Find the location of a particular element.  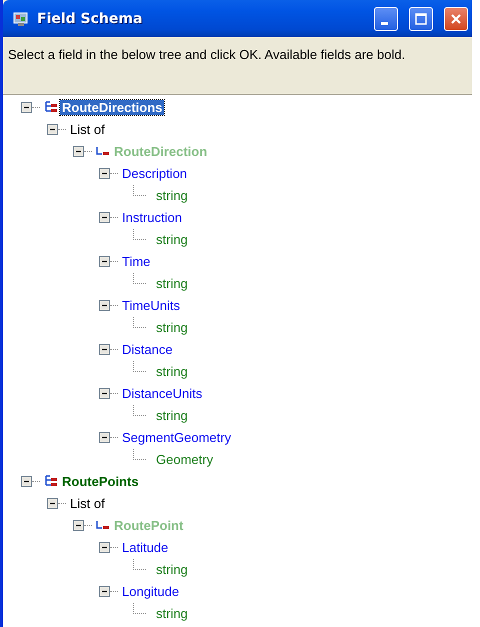

window-title: Field Schema is located at coordinates (90, 18).